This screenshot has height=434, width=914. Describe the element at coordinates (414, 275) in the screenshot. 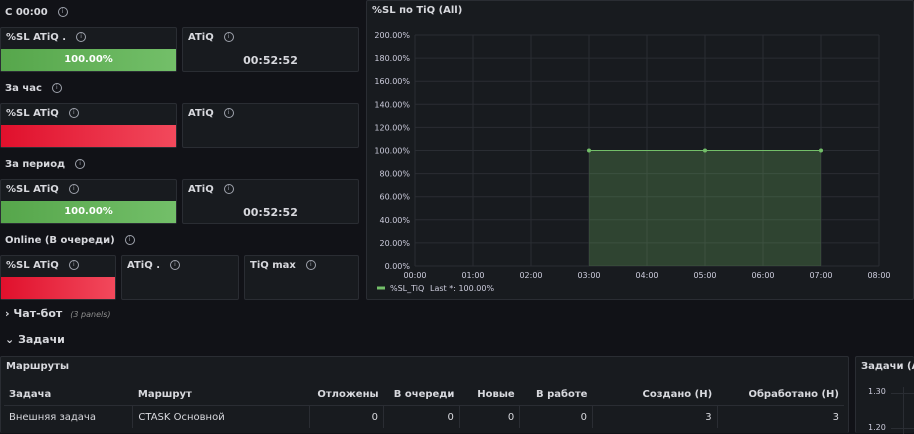

I see `x-tick-label: 00:00` at that location.